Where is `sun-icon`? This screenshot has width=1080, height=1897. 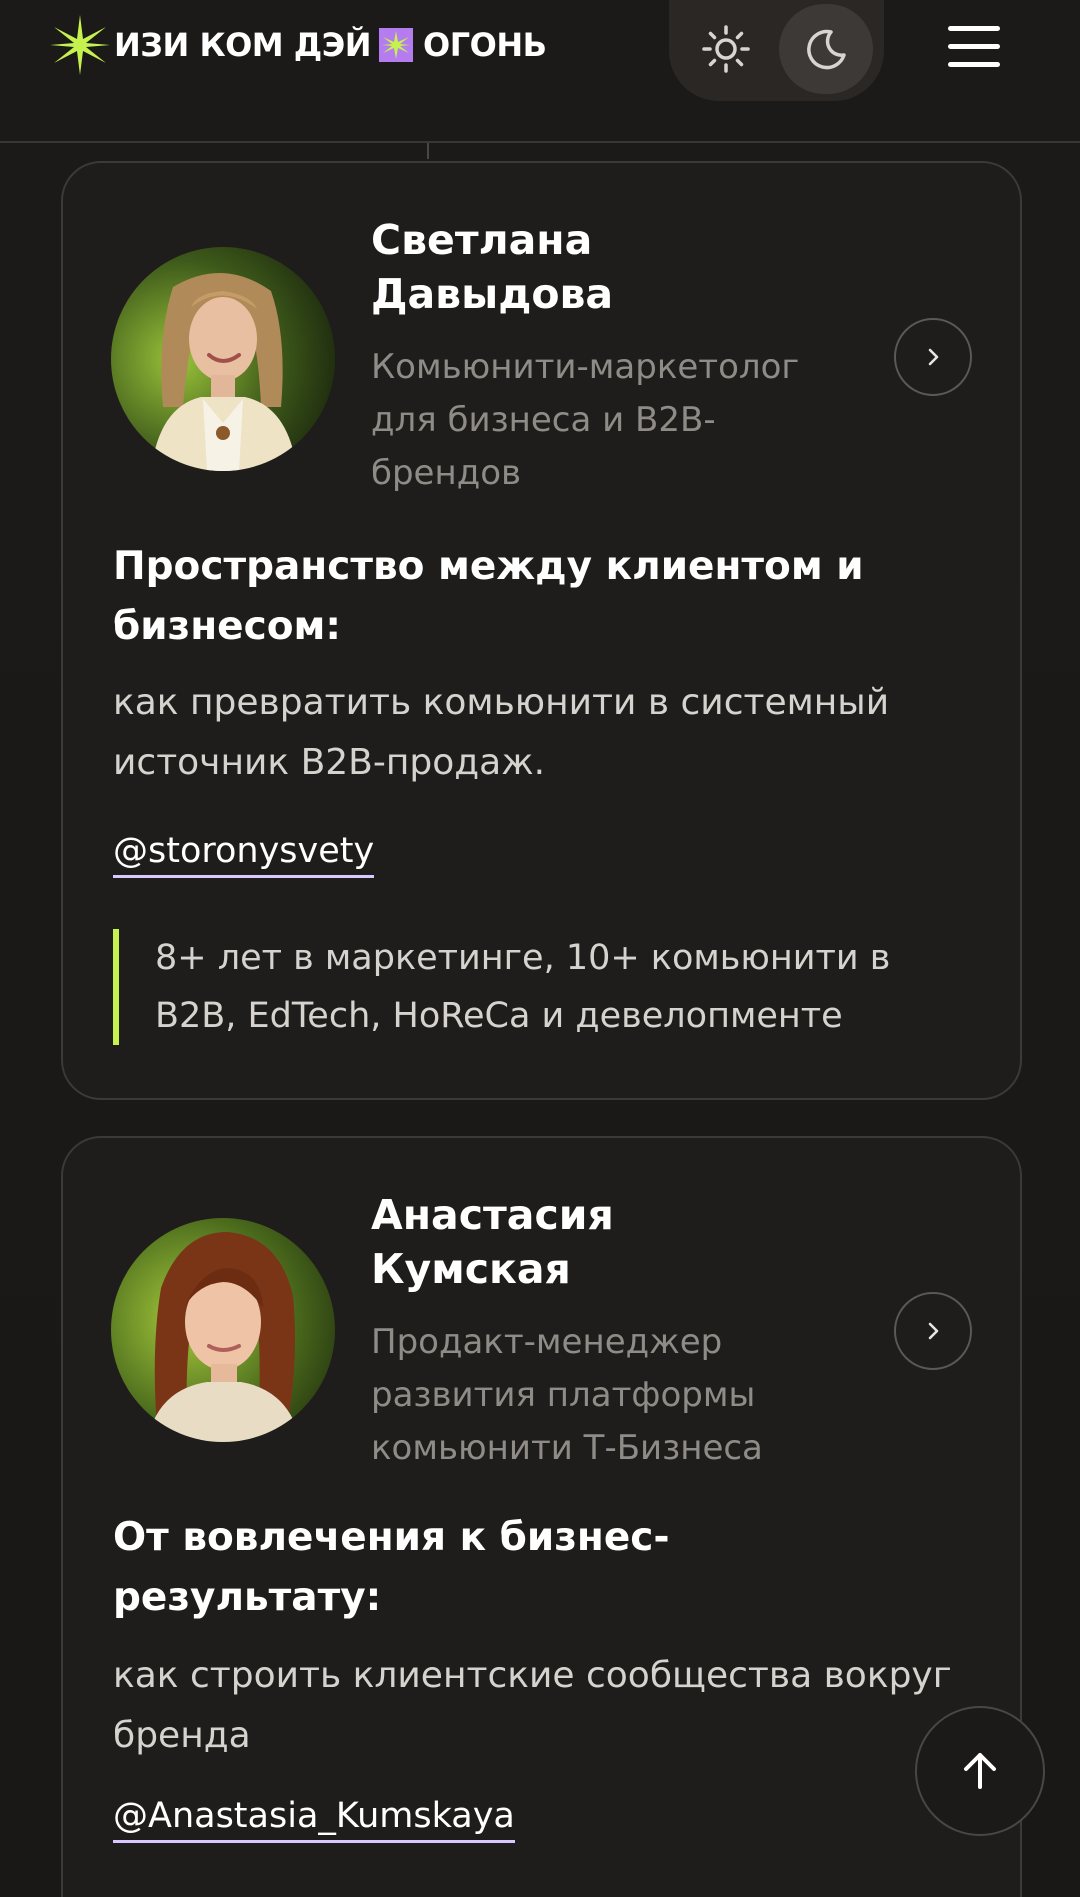 sun-icon is located at coordinates (726, 49).